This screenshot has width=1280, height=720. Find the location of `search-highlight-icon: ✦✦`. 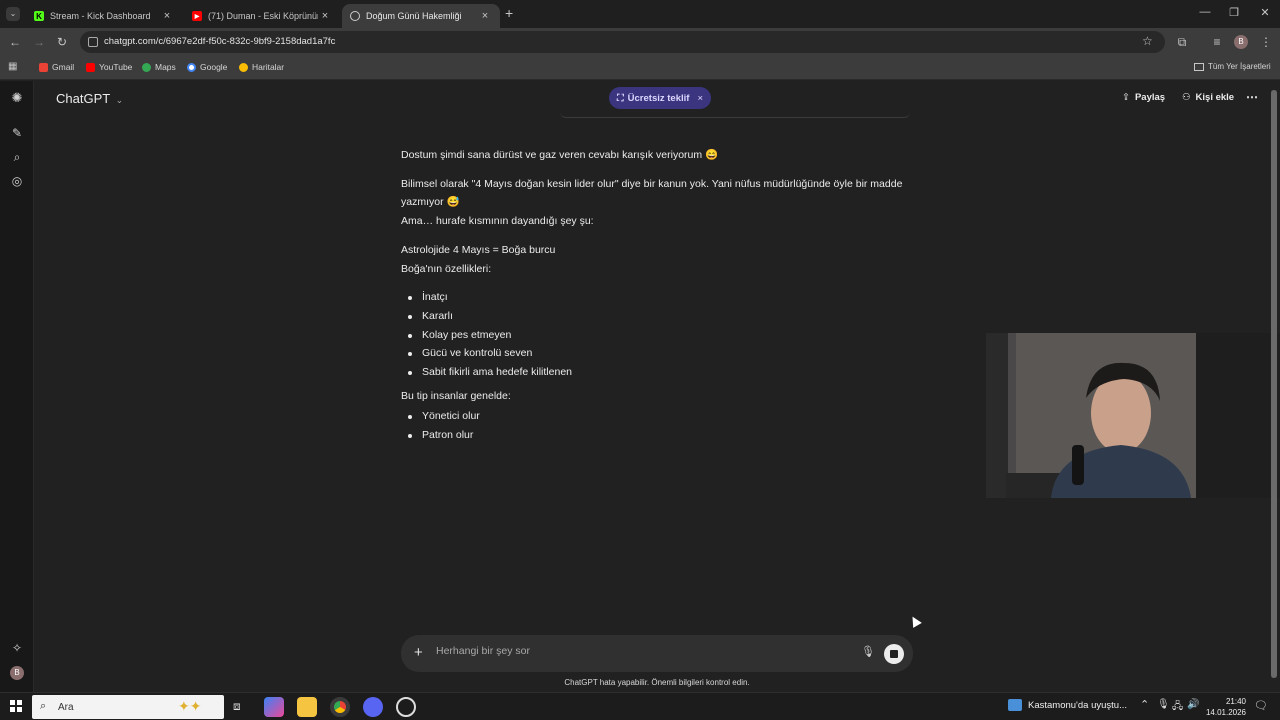

search-highlight-icon: ✦✦ is located at coordinates (190, 706).